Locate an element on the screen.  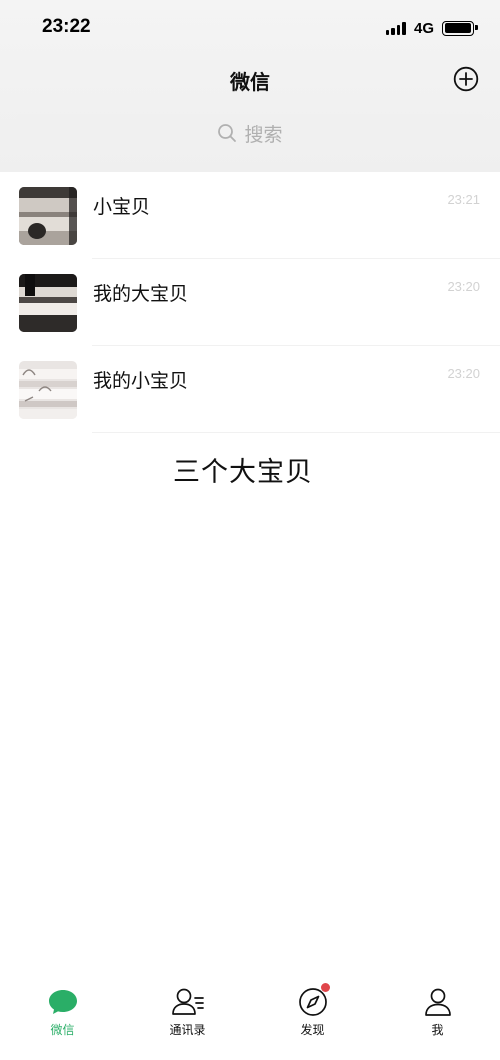
tab-label: 我 is located at coordinates (437, 1030).